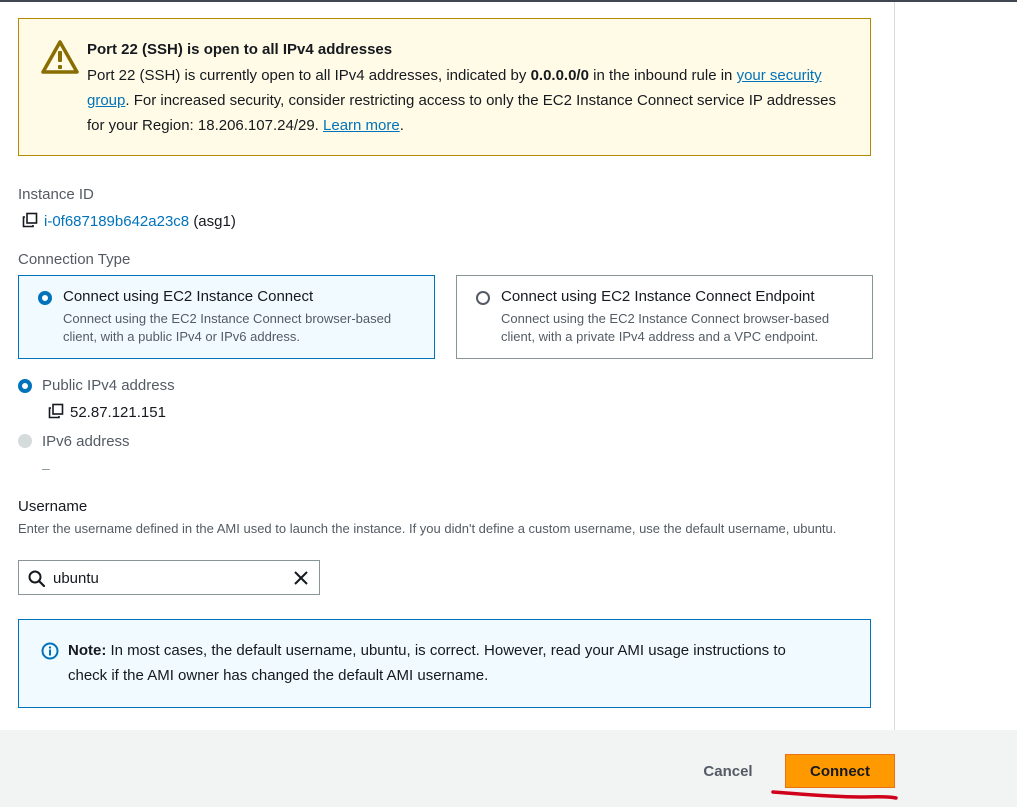  What do you see at coordinates (116, 221) in the screenshot?
I see `instance-id-value: i-0f687189b642a23c8` at bounding box center [116, 221].